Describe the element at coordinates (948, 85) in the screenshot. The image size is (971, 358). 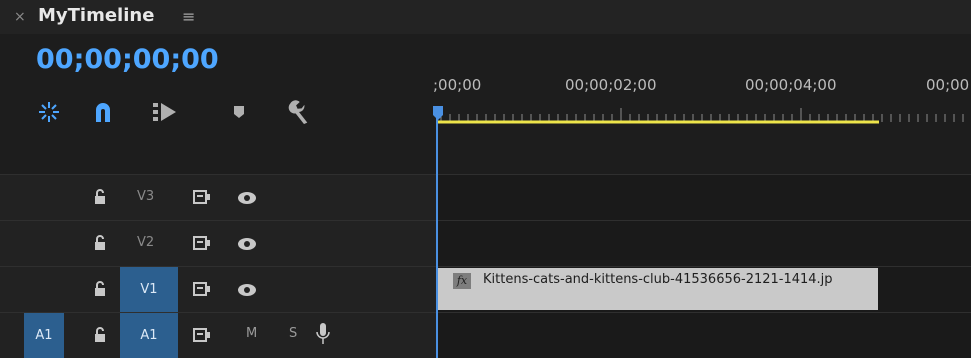
I see `ruler-label: 00;00` at that location.